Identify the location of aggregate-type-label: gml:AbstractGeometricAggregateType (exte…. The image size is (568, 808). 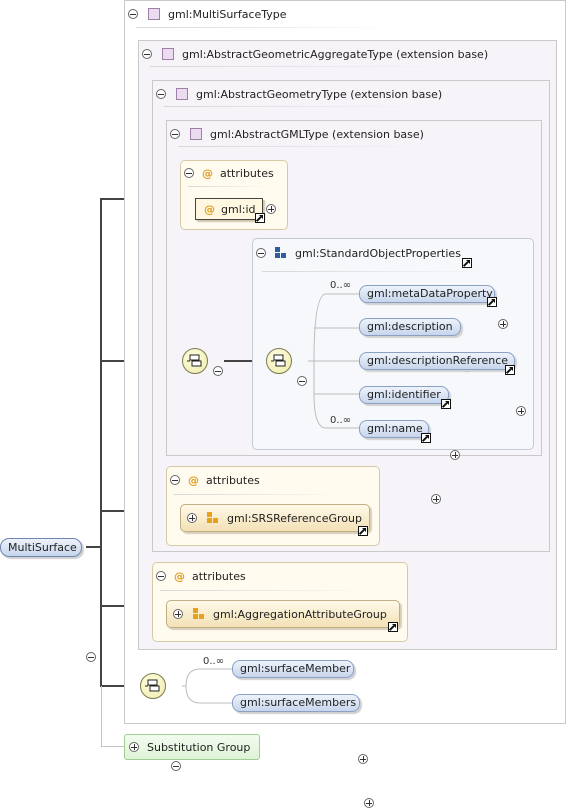
(335, 54).